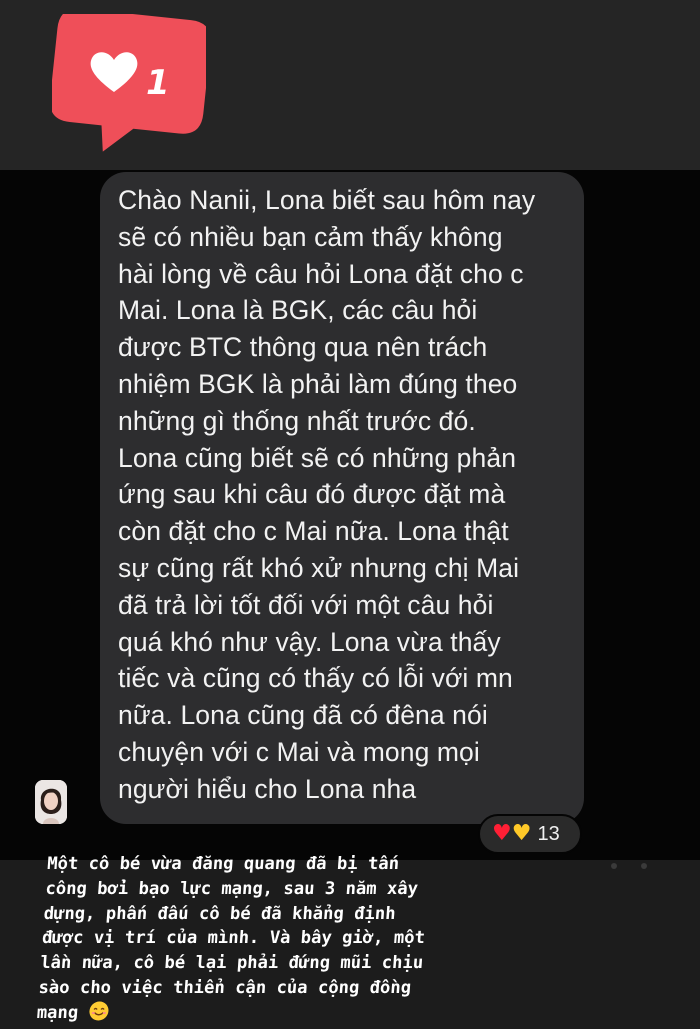  I want to click on story-indicator-dots, so click(629, 866).